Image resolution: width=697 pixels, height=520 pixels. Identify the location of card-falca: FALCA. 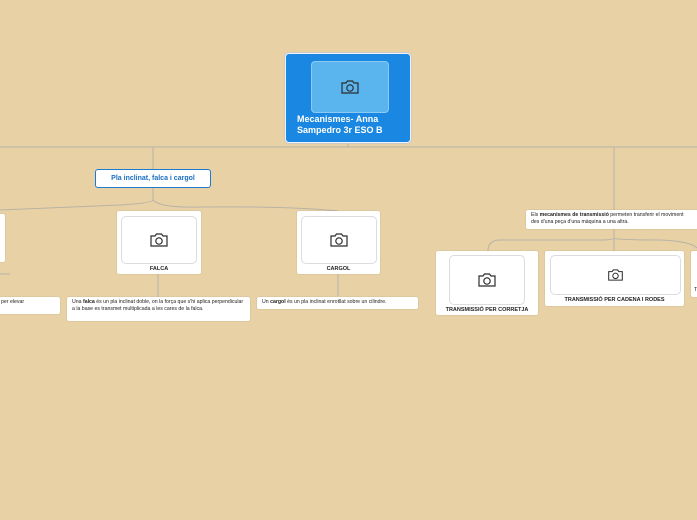
(159, 242).